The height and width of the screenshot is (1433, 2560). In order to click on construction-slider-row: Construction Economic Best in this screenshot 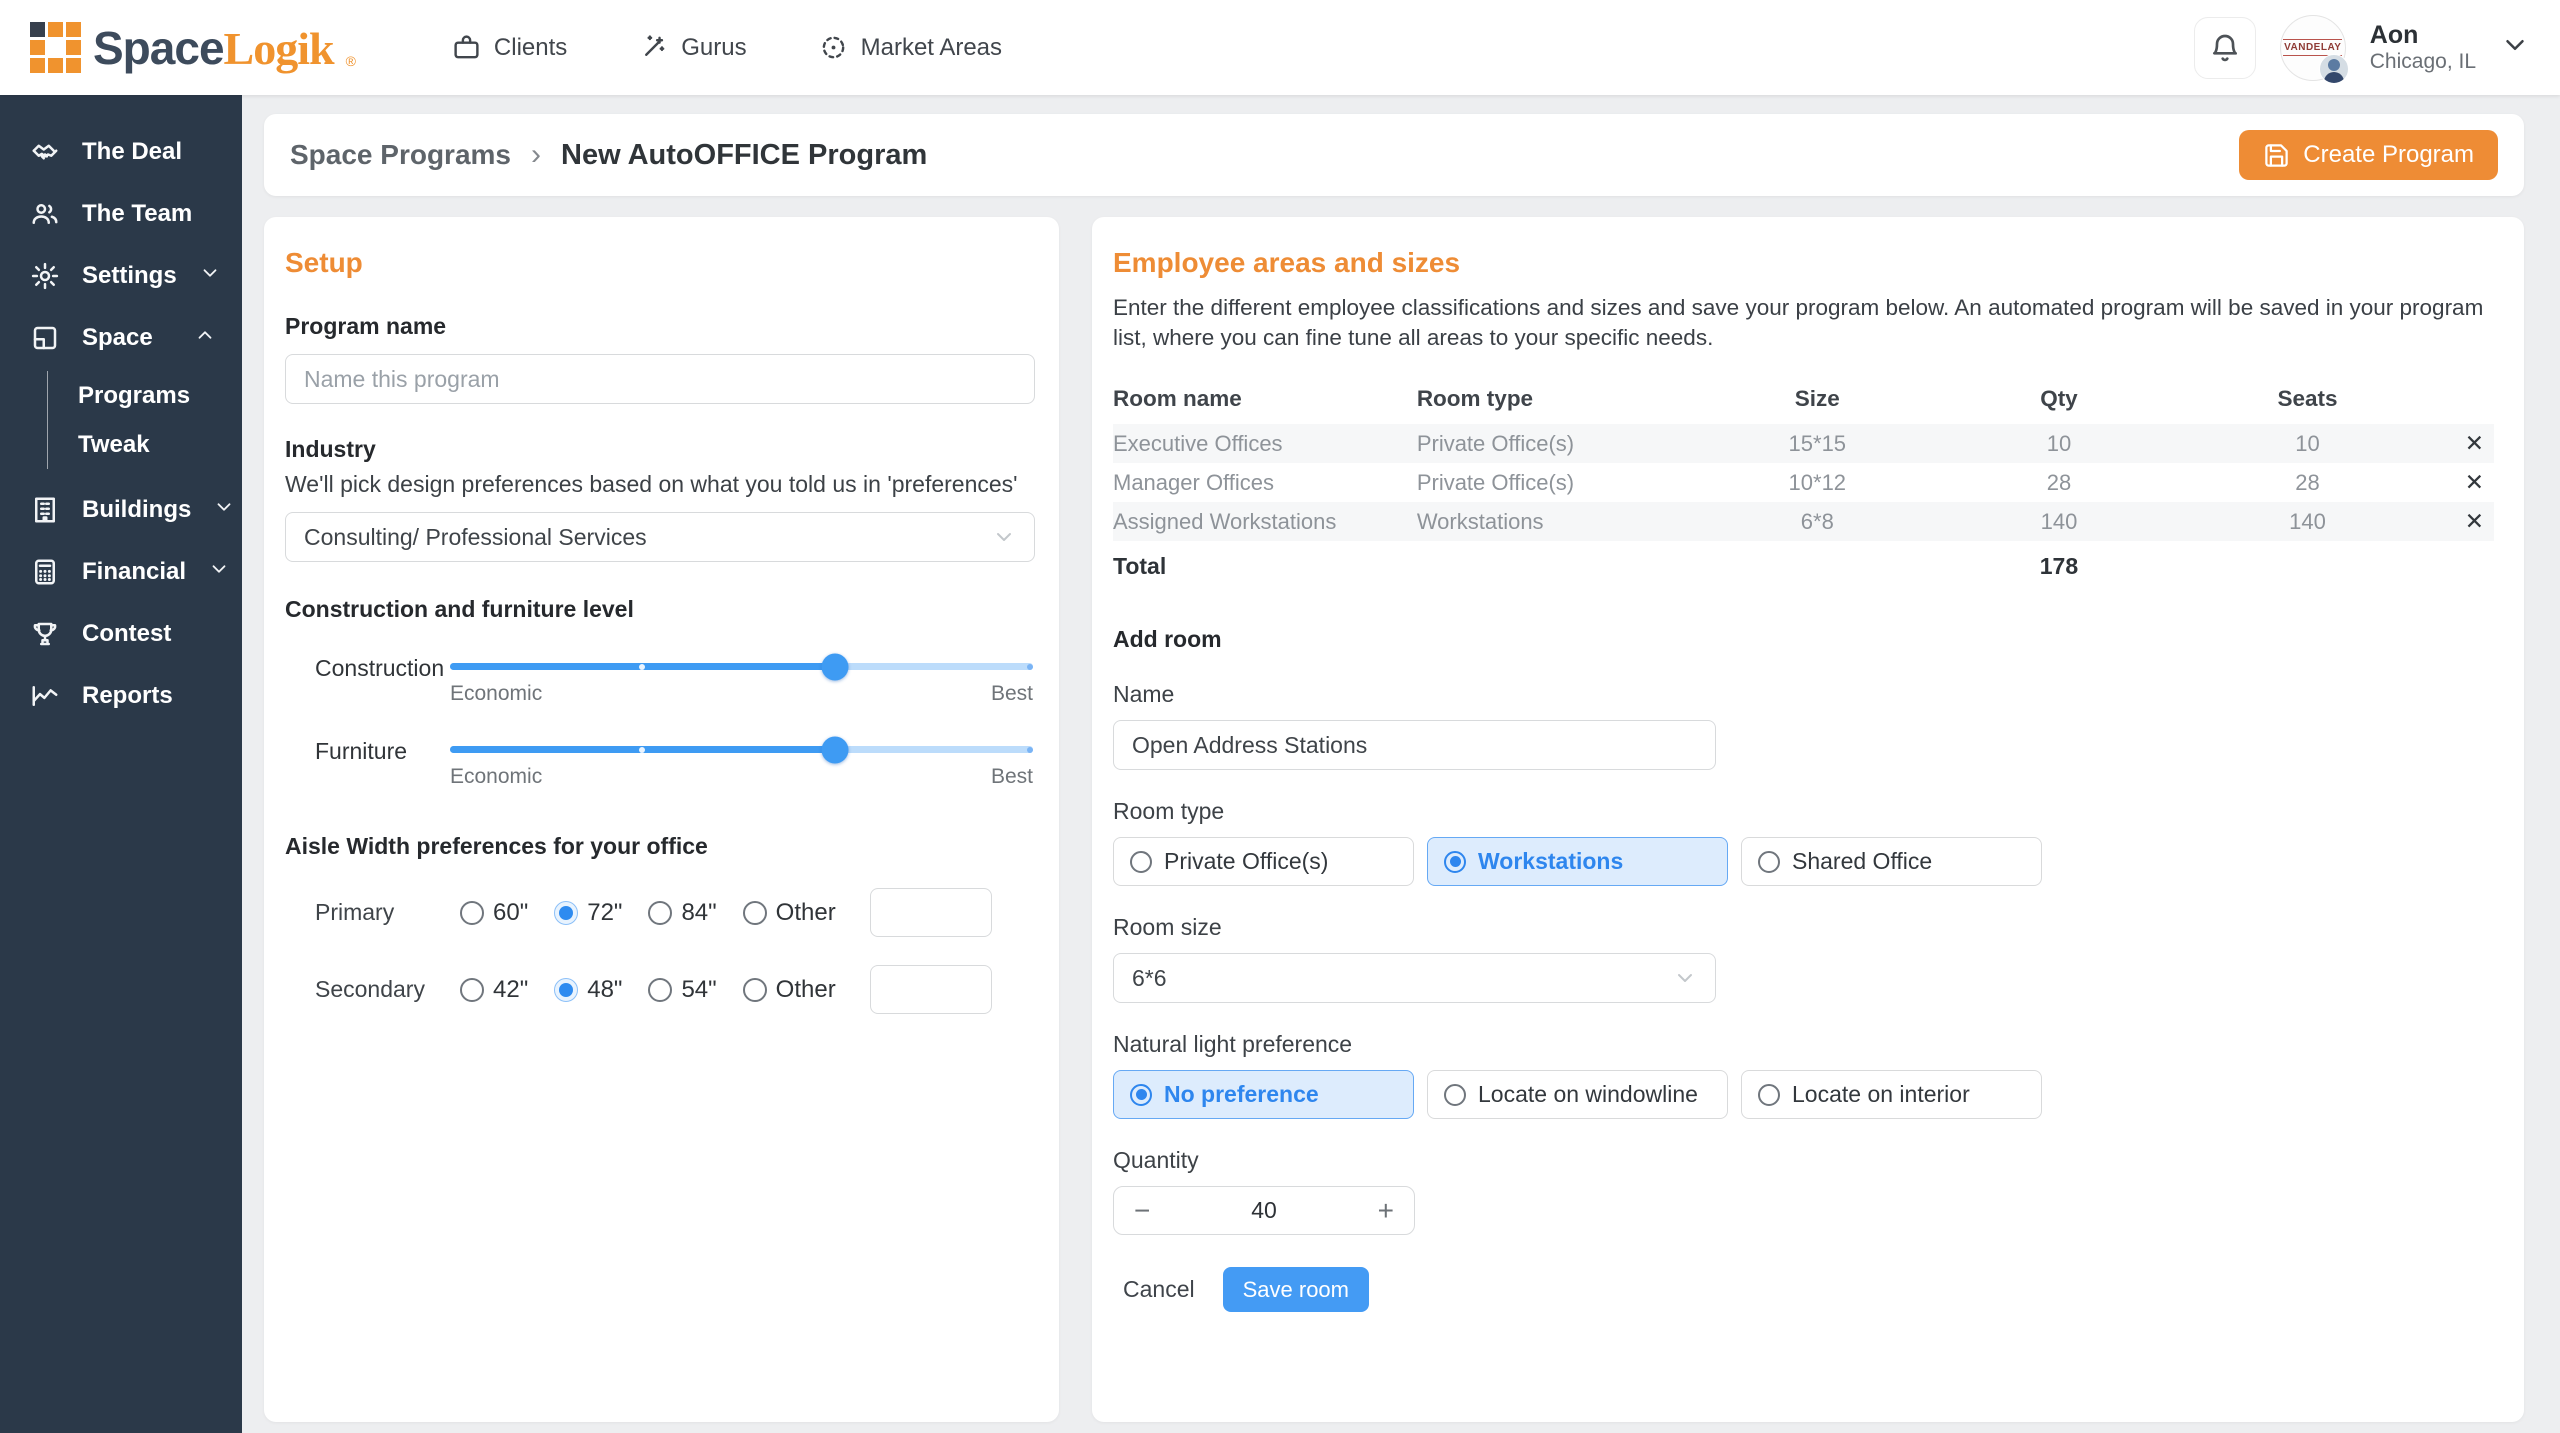, I will do `click(660, 677)`.